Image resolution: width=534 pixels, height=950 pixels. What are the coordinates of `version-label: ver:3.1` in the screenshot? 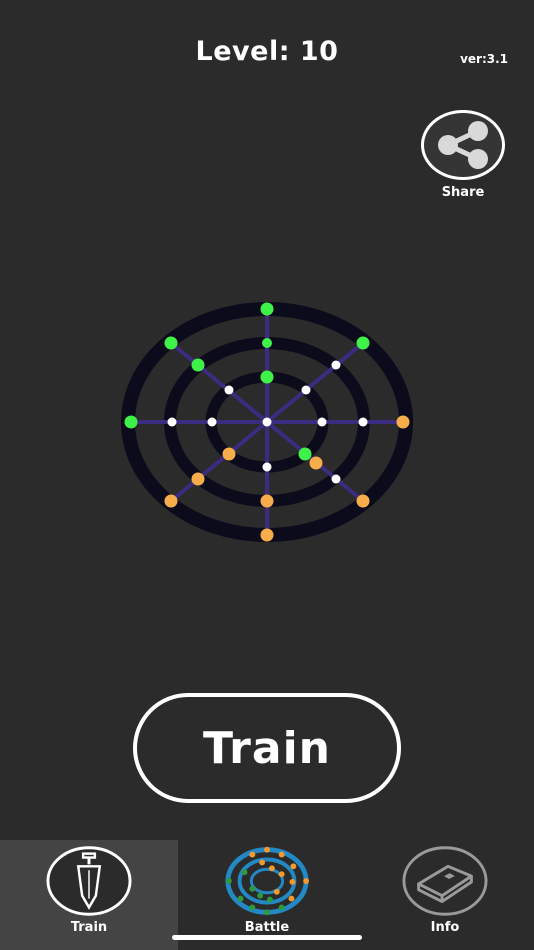 It's located at (484, 59).